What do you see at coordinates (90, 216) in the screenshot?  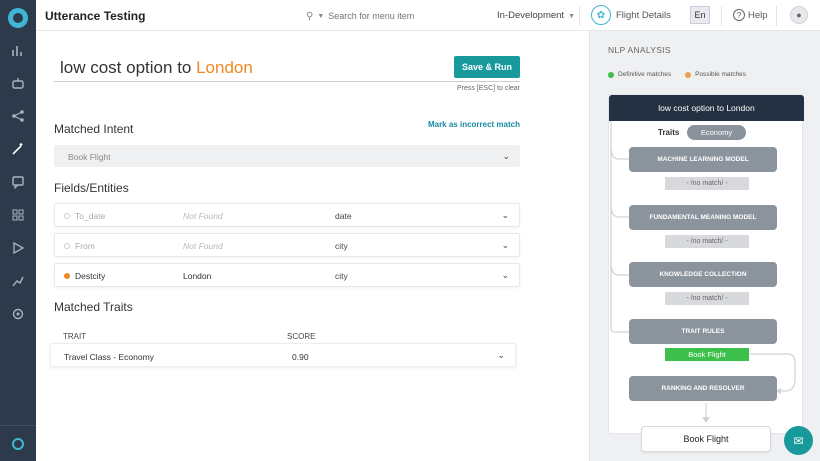 I see `entity-name: To_date` at bounding box center [90, 216].